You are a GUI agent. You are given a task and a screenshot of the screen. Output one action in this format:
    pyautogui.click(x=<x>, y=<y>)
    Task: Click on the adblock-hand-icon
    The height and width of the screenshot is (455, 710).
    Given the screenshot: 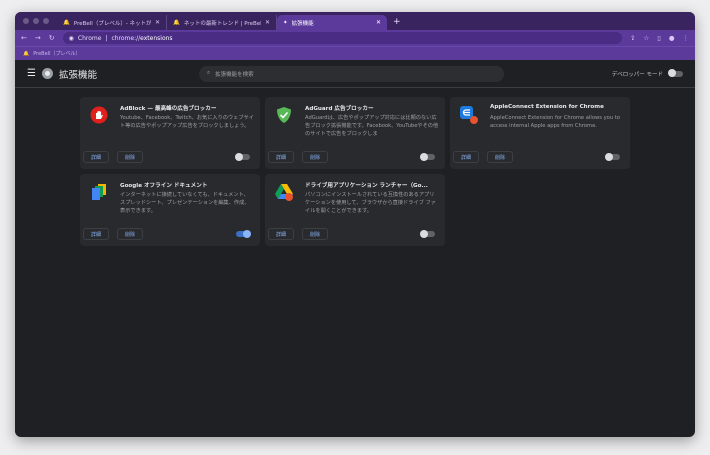 What is the action you would take?
    pyautogui.click(x=99, y=115)
    